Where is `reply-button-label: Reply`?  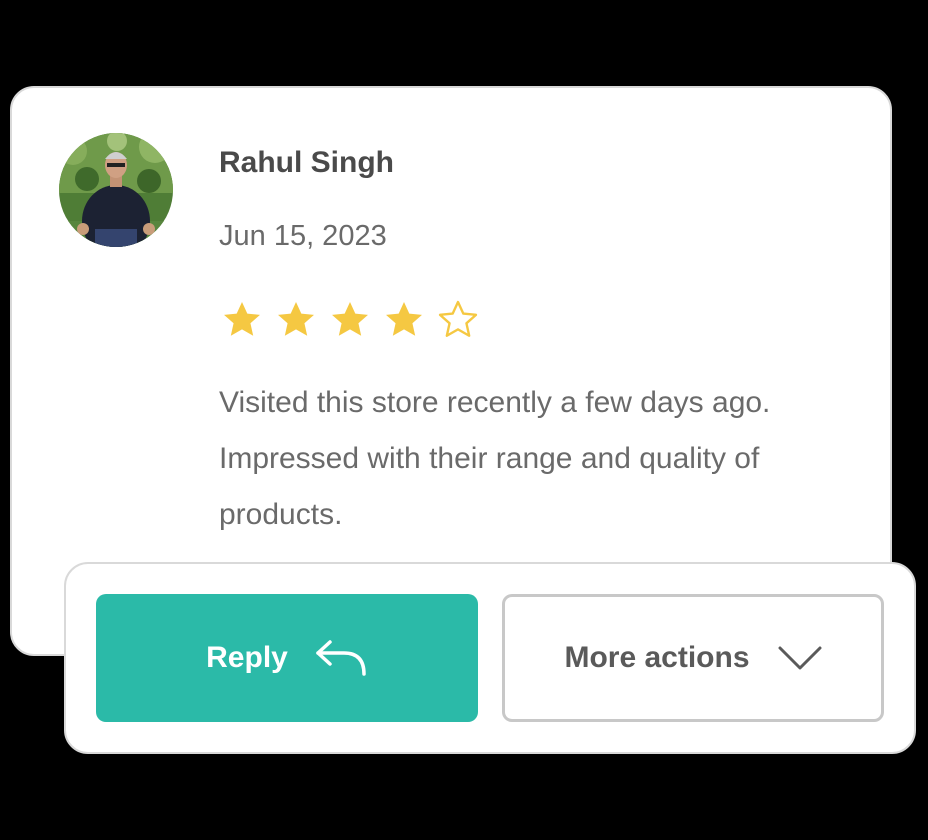
reply-button-label: Reply is located at coordinates (247, 657).